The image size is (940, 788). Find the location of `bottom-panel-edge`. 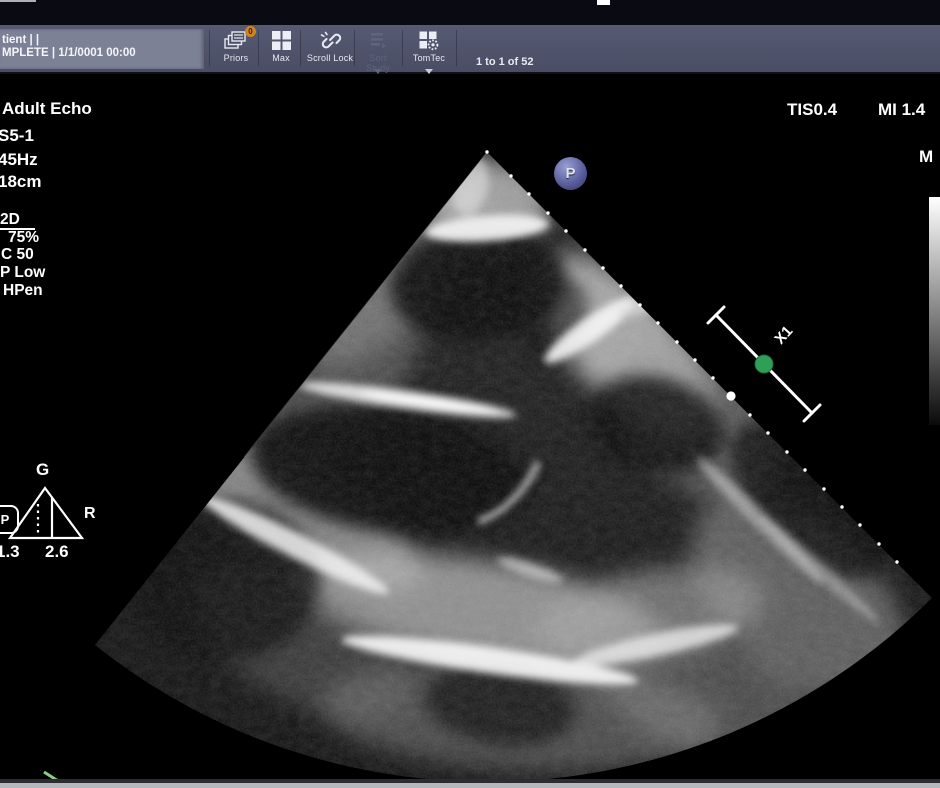

bottom-panel-edge is located at coordinates (470, 785).